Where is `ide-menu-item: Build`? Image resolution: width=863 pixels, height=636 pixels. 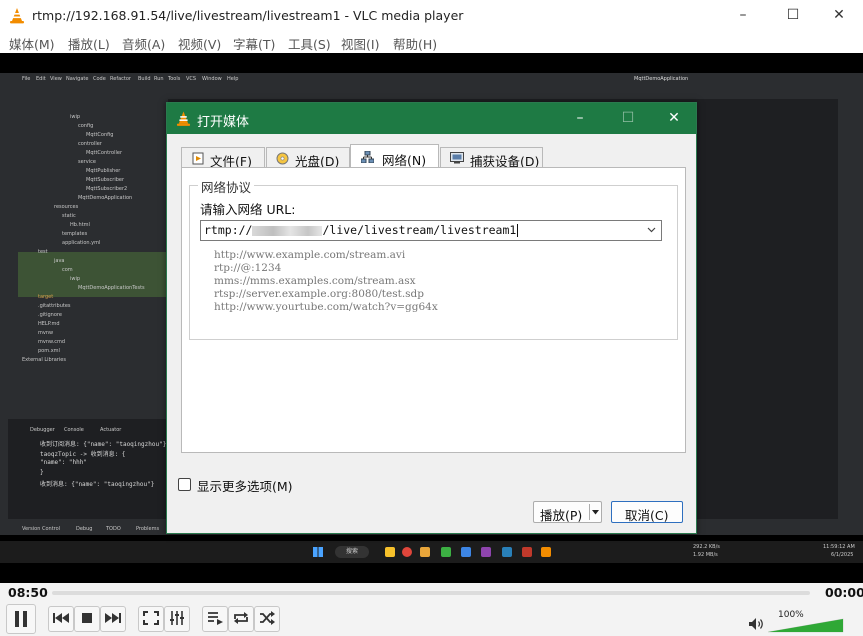 ide-menu-item: Build is located at coordinates (144, 79).